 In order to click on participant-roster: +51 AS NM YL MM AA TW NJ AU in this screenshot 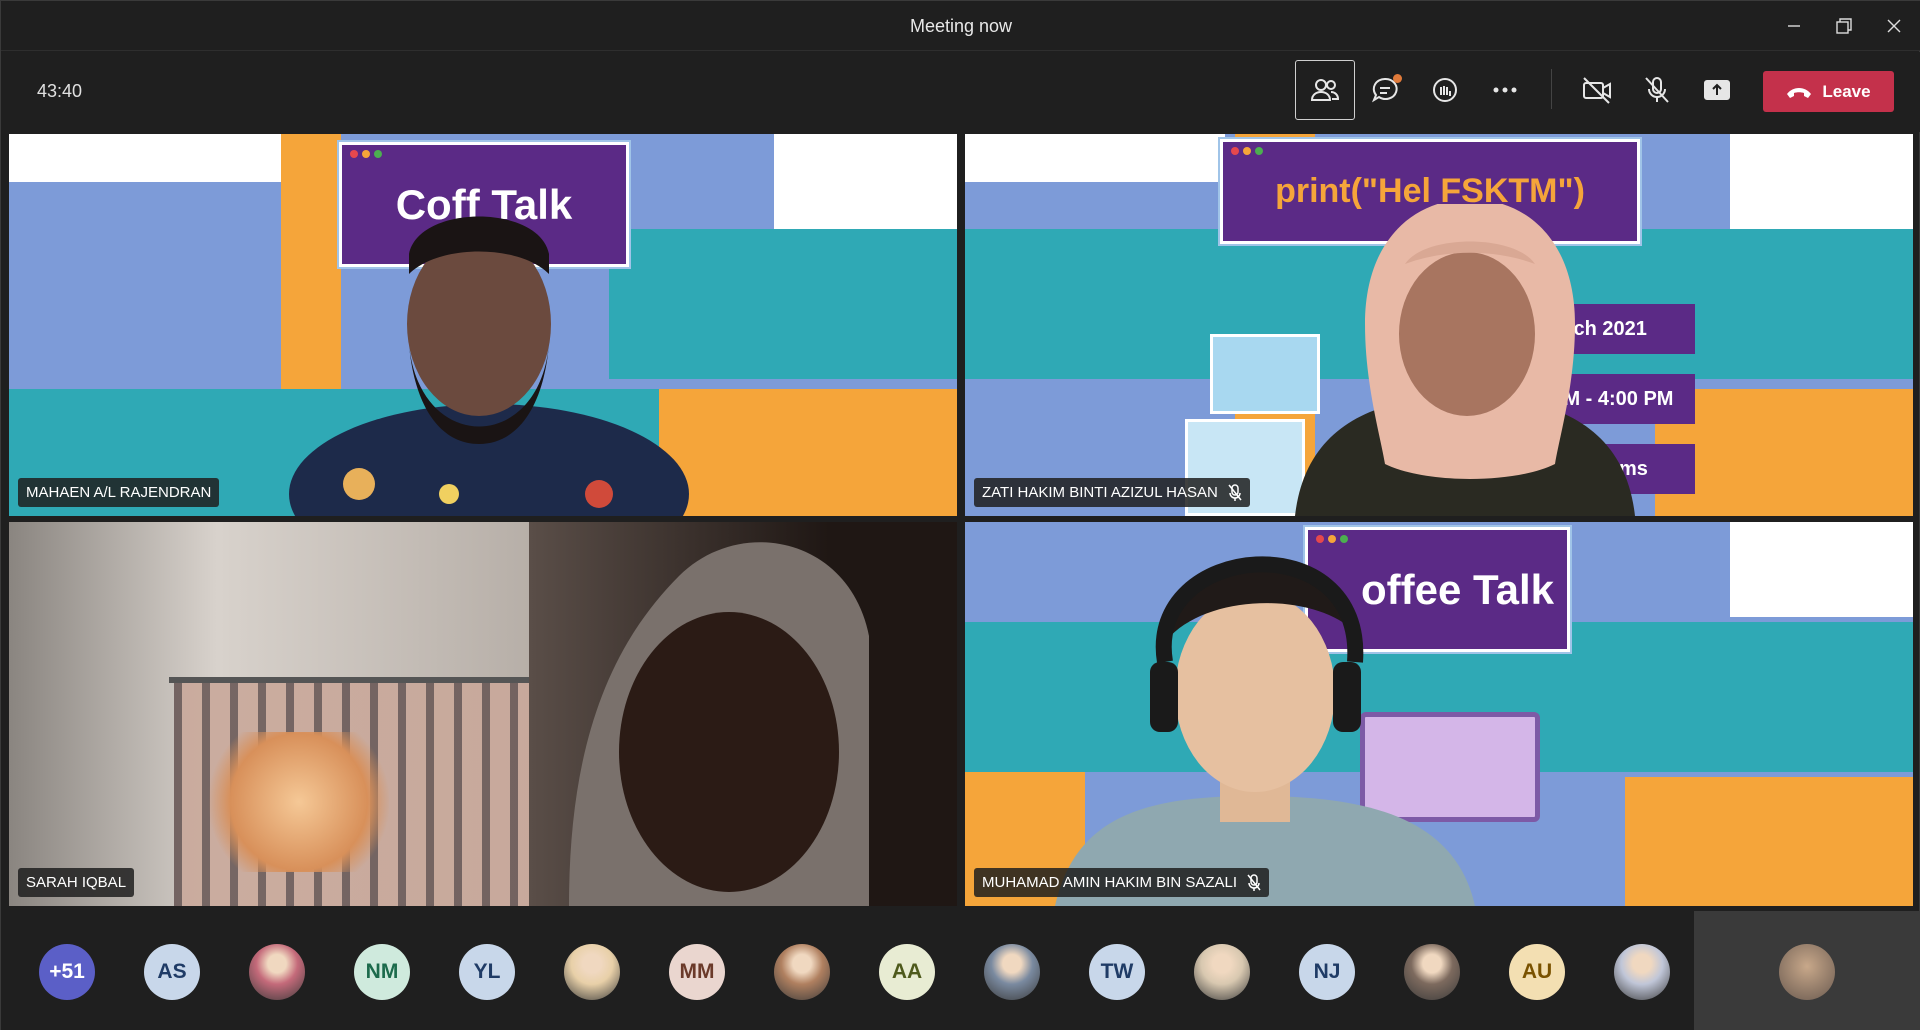, I will do `click(960, 970)`.